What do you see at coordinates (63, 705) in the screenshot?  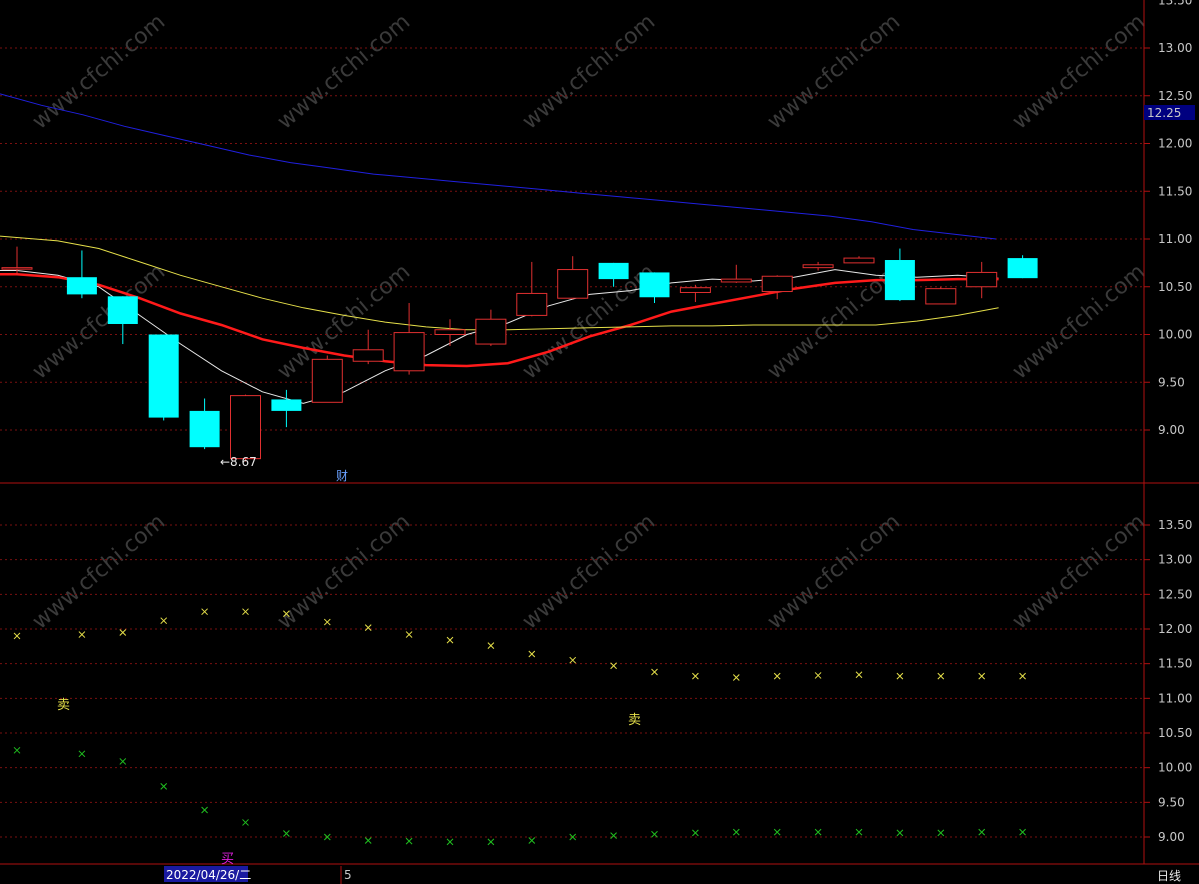 I see `sell-signal-1: 卖` at bounding box center [63, 705].